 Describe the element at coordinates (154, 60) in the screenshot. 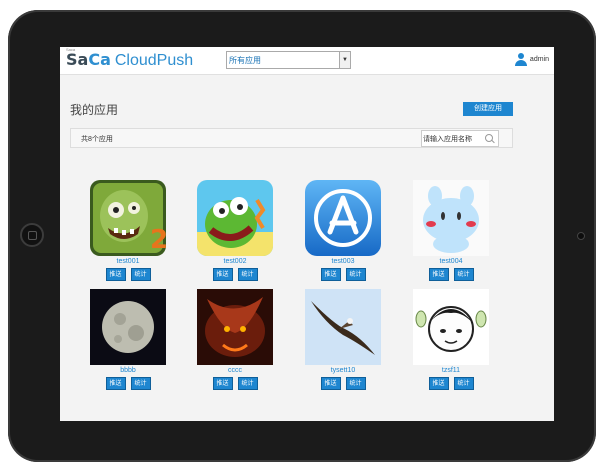

I see `logo-product: CloudPush` at that location.